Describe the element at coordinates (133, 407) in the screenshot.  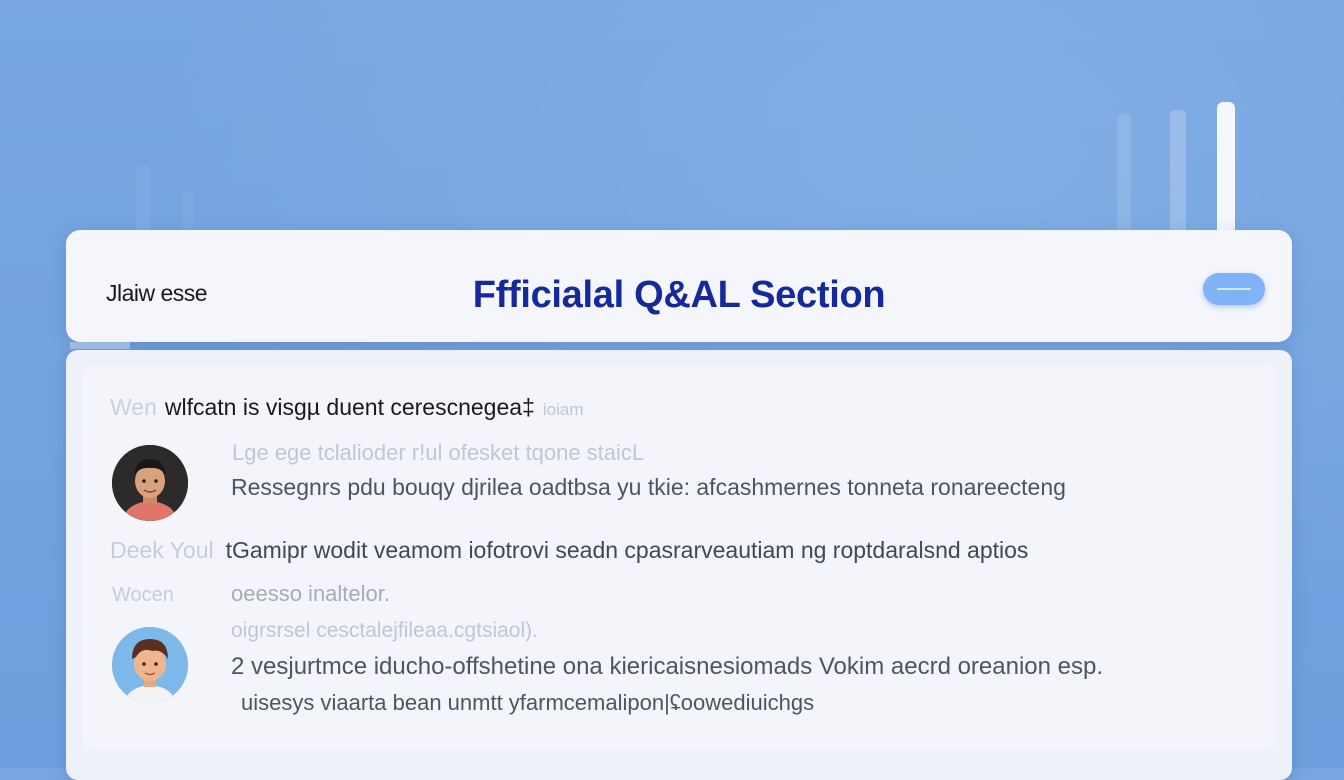
I see `question-1-prefix: Wen` at that location.